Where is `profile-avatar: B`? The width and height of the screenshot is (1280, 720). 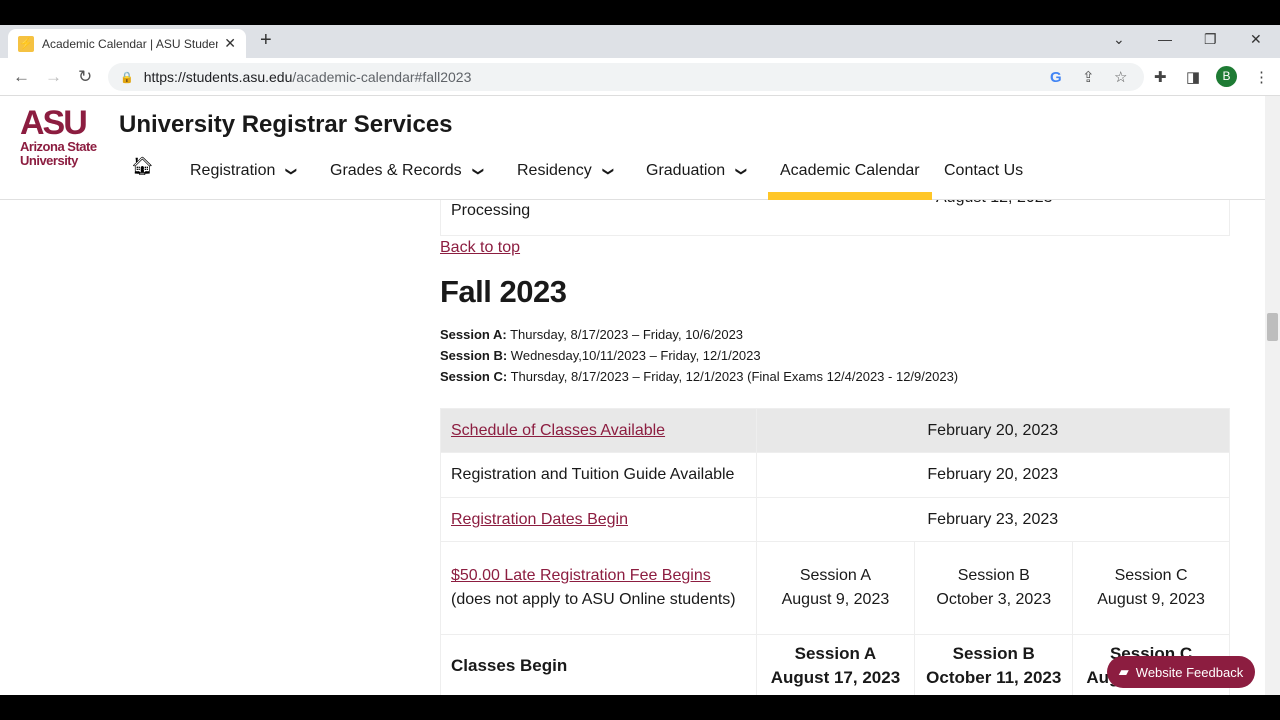
profile-avatar: B is located at coordinates (1226, 76).